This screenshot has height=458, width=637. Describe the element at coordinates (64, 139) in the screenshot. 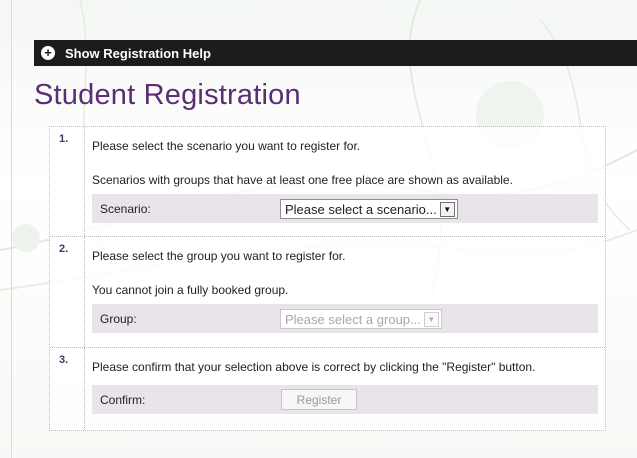

I see `step-number: 1.` at that location.